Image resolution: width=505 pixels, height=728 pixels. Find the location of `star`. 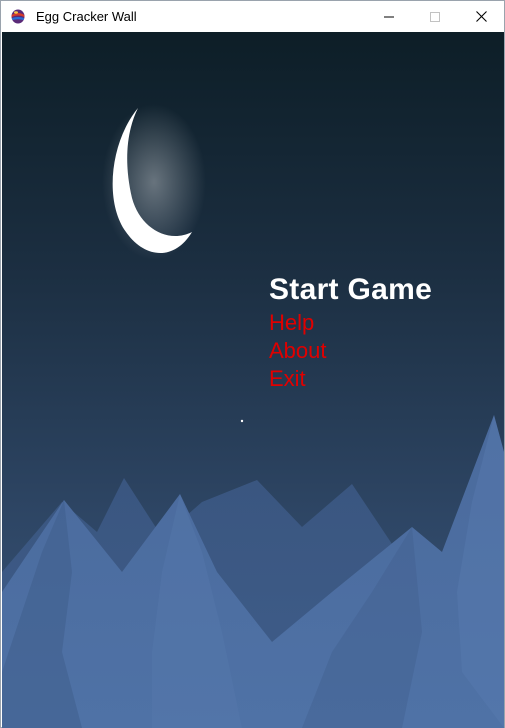

star is located at coordinates (242, 421).